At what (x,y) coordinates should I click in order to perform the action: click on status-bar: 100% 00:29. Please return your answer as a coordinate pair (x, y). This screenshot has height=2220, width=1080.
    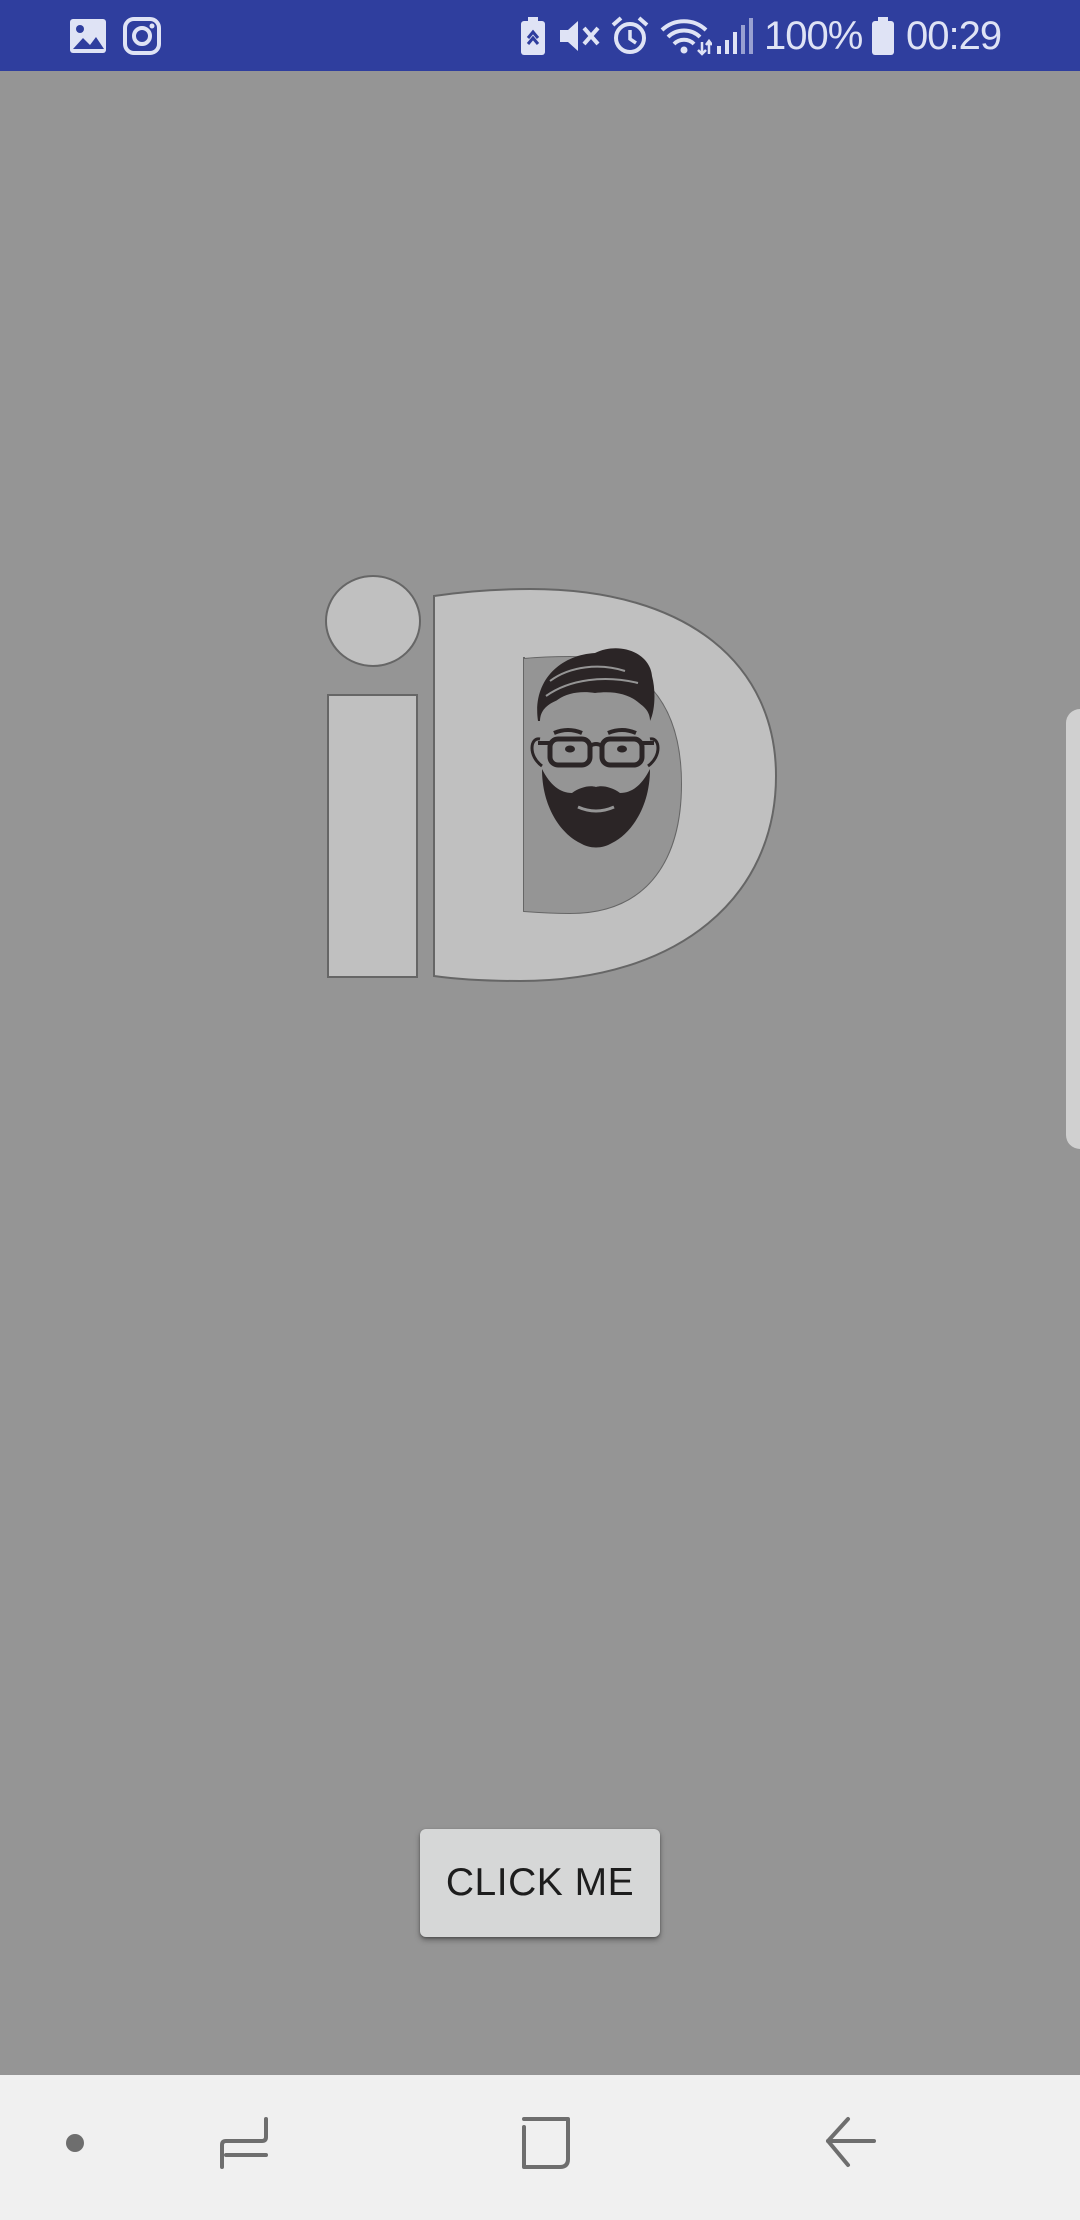
    Looking at the image, I should click on (540, 35).